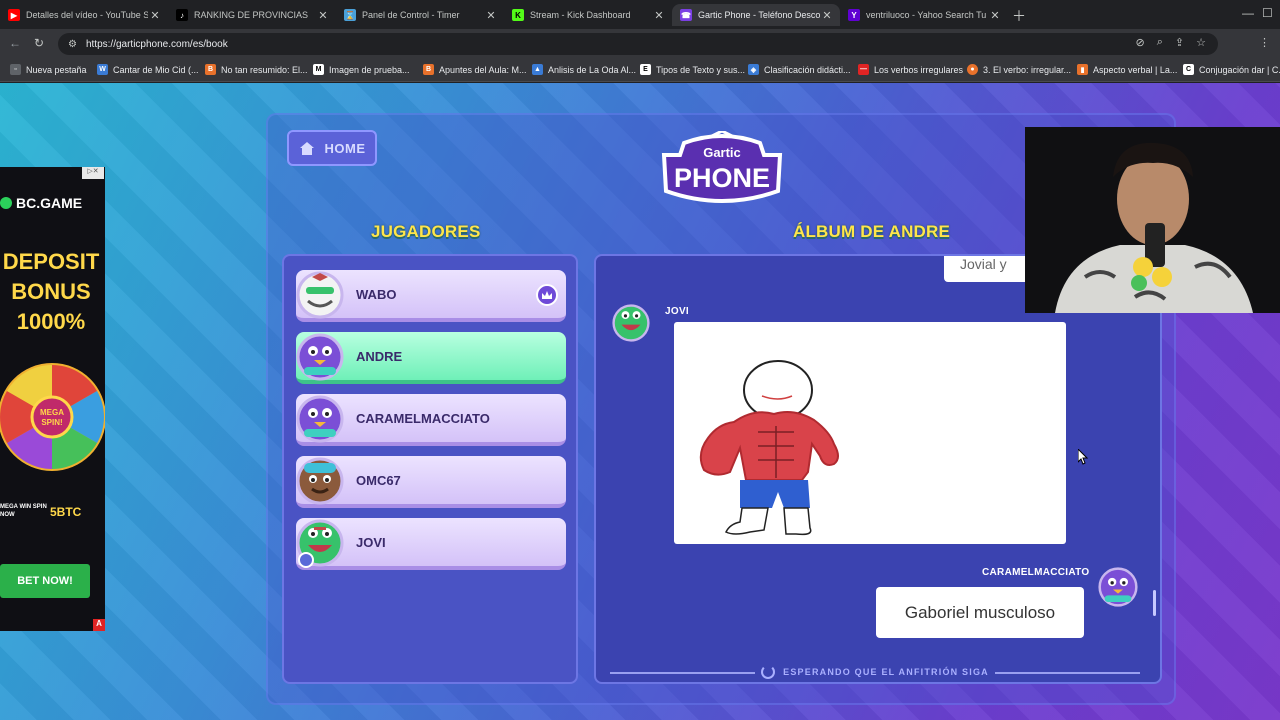  What do you see at coordinates (1201, 42) in the screenshot?
I see `bookmark-star-icon: ☆` at bounding box center [1201, 42].